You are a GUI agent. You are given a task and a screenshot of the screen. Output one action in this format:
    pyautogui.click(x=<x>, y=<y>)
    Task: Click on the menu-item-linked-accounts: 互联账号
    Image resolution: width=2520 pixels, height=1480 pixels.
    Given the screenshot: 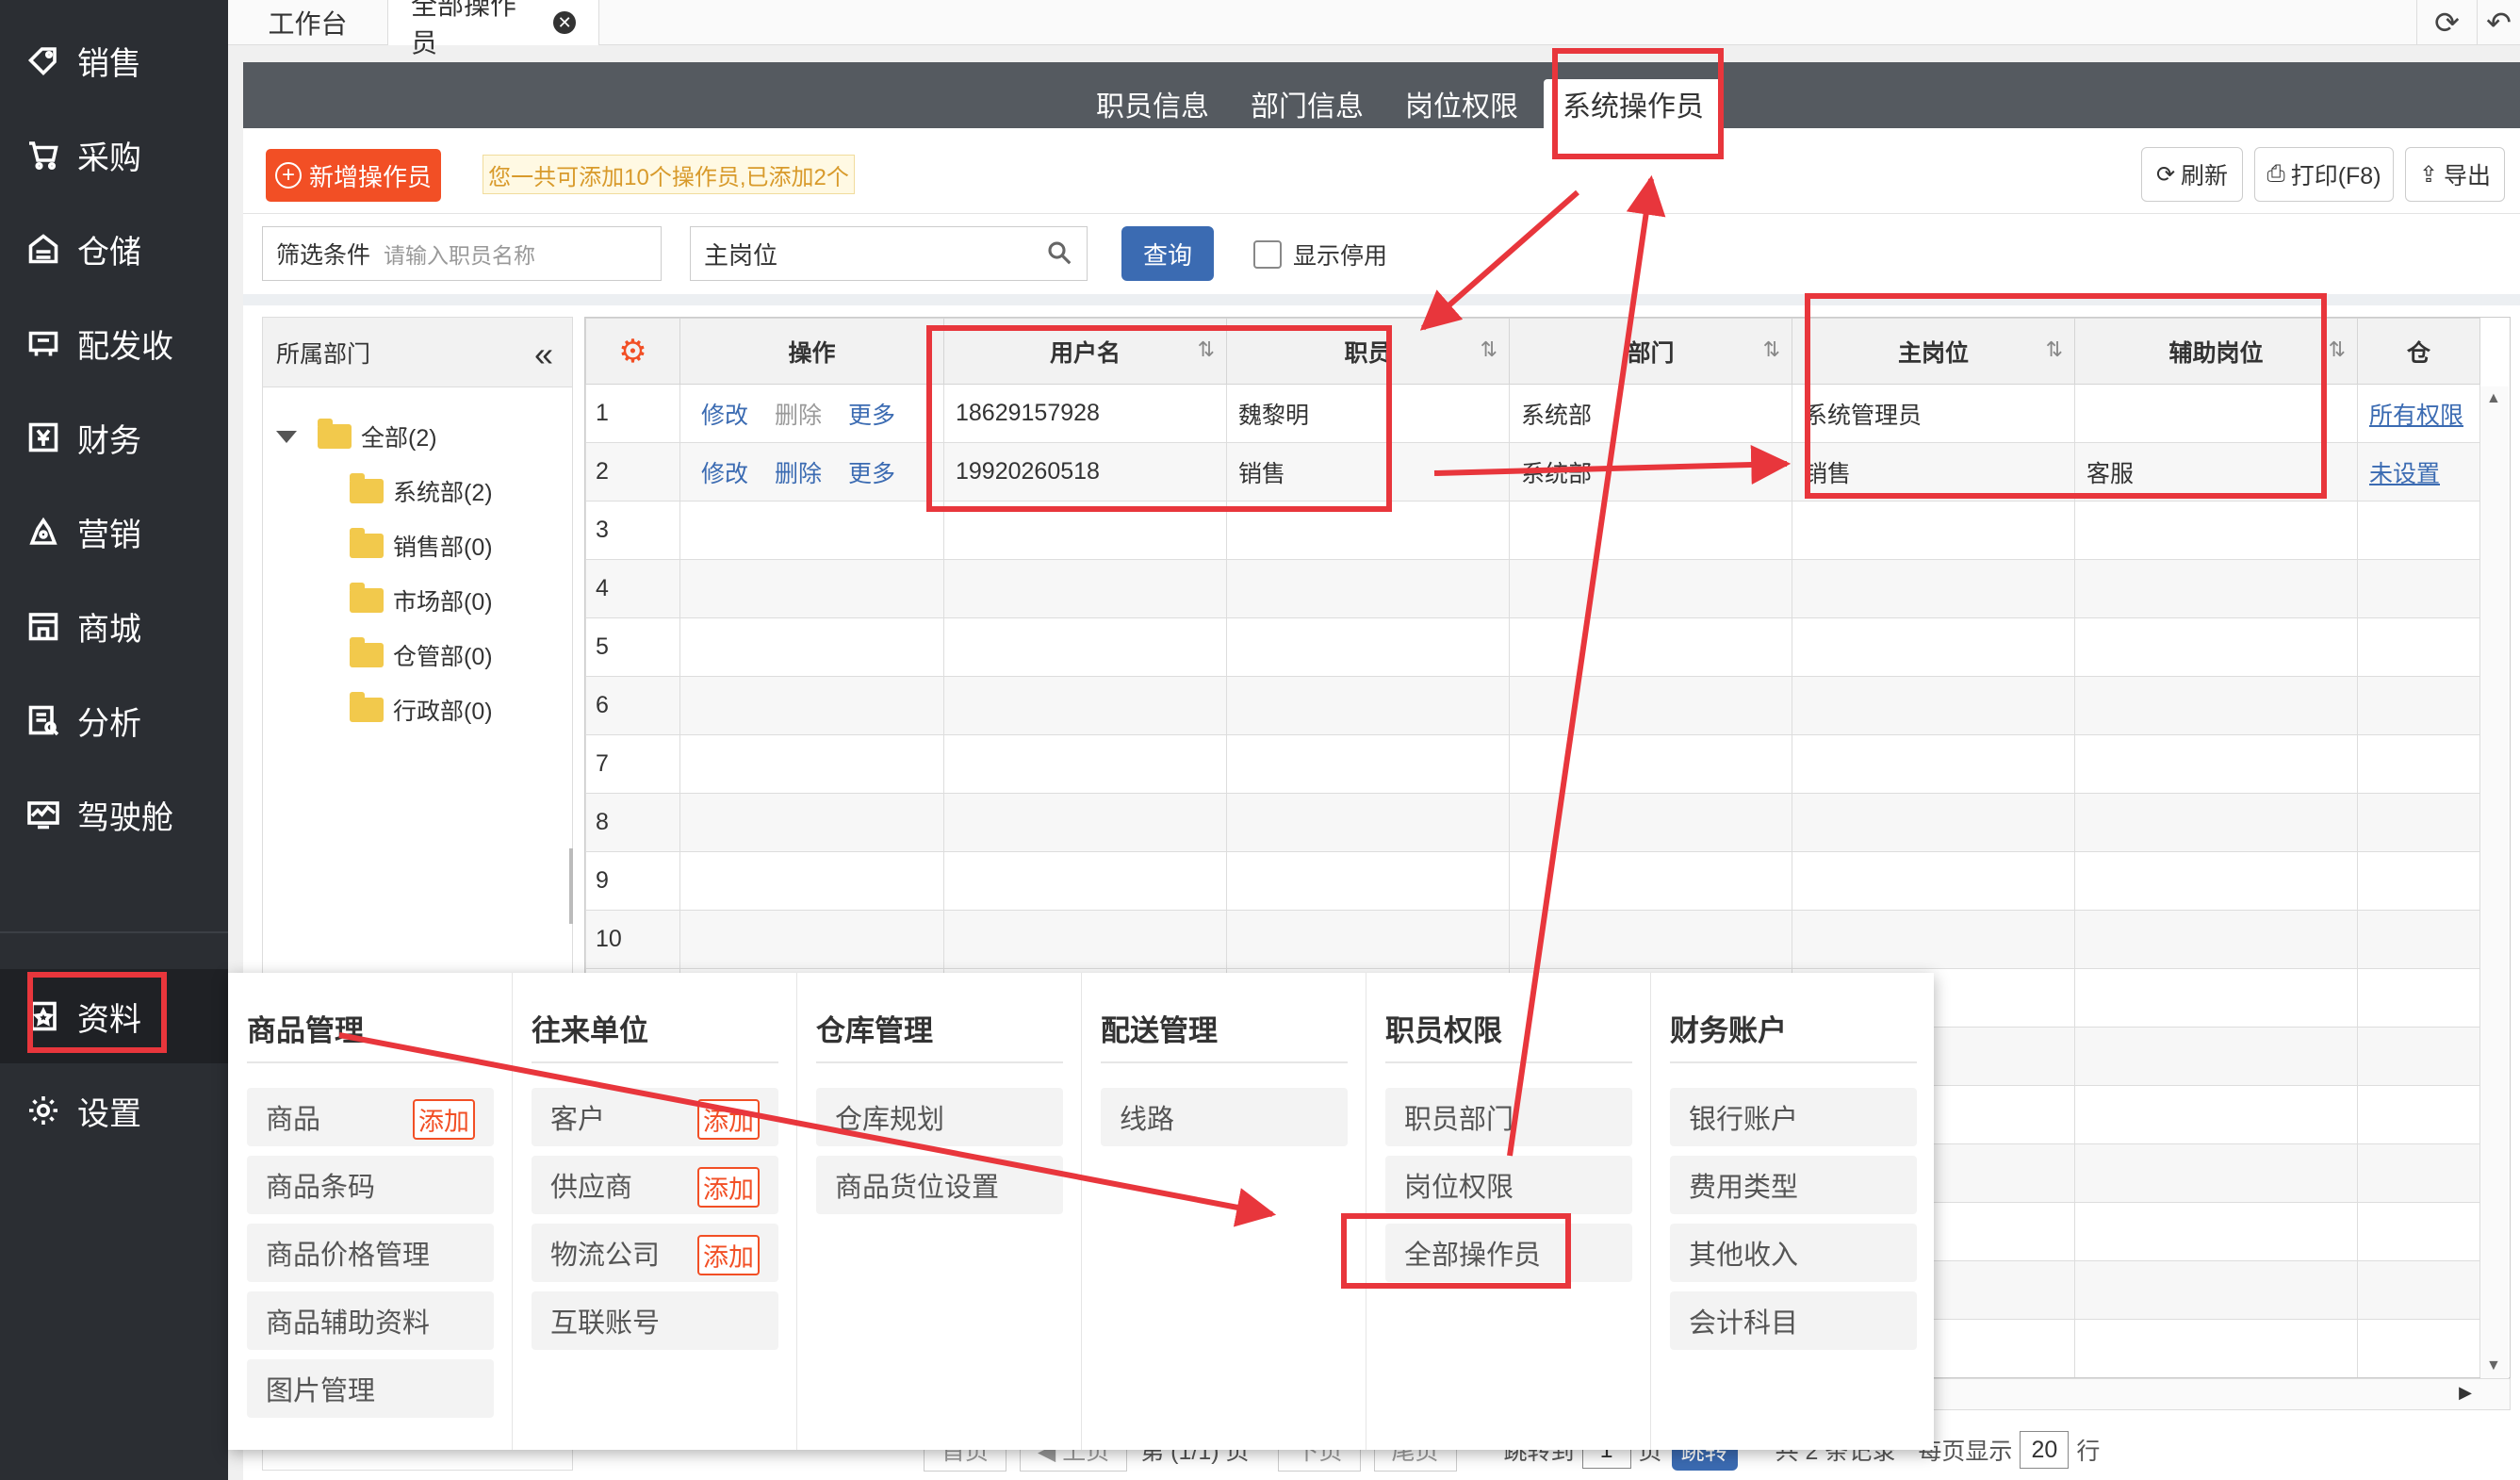 What is the action you would take?
    pyautogui.click(x=655, y=1320)
    